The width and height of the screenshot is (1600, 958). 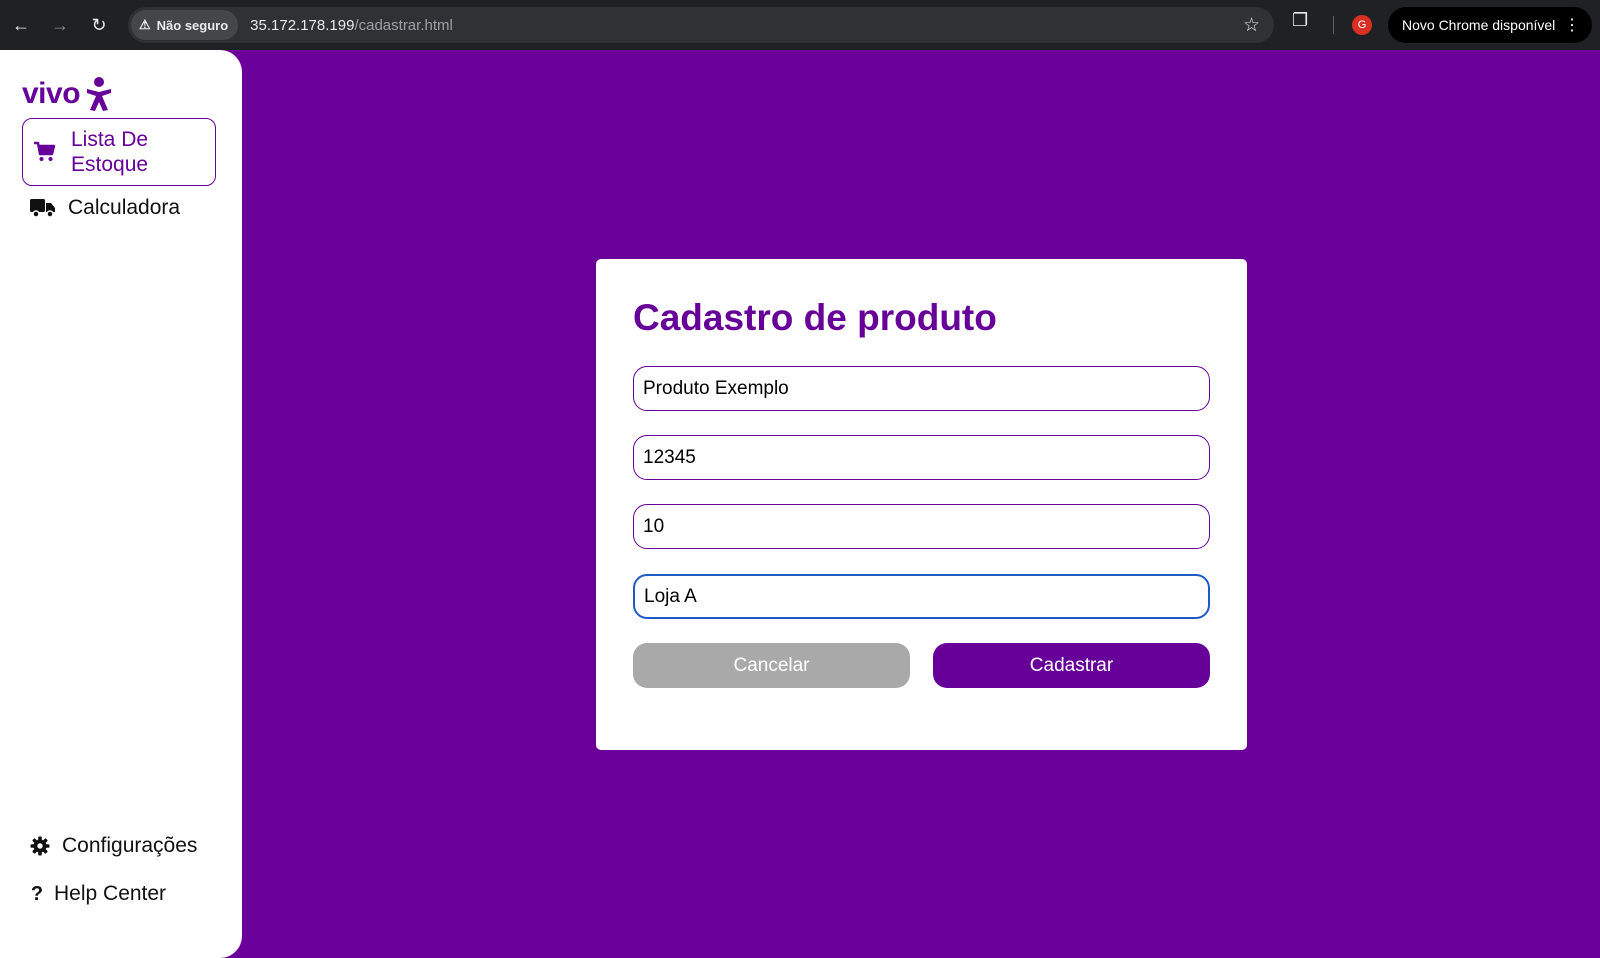 I want to click on sidebar-item-stock-list: Lista De Estoque, so click(x=119, y=152).